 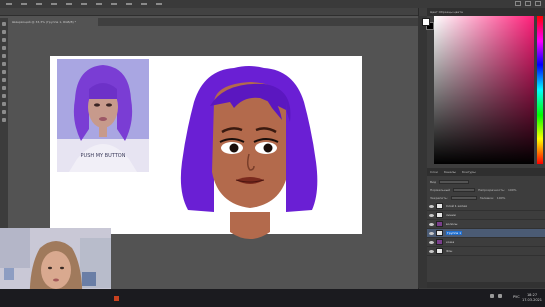 What do you see at coordinates (492, 296) in the screenshot?
I see `network-icon` at bounding box center [492, 296].